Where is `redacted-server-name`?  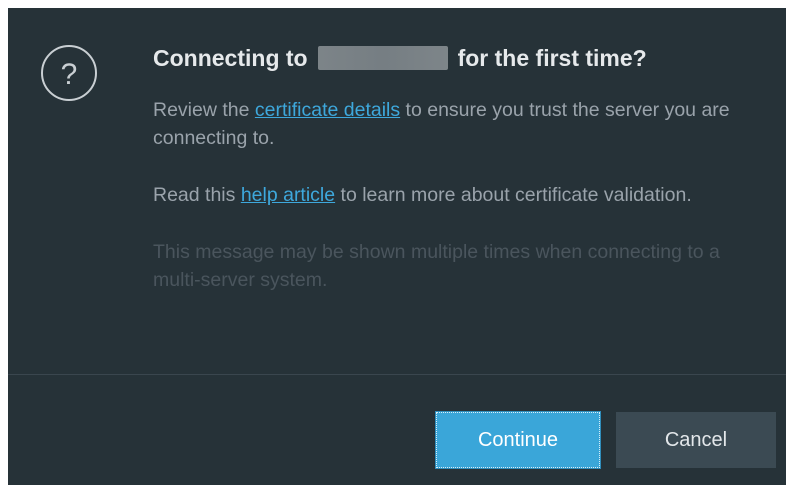
redacted-server-name is located at coordinates (382, 58).